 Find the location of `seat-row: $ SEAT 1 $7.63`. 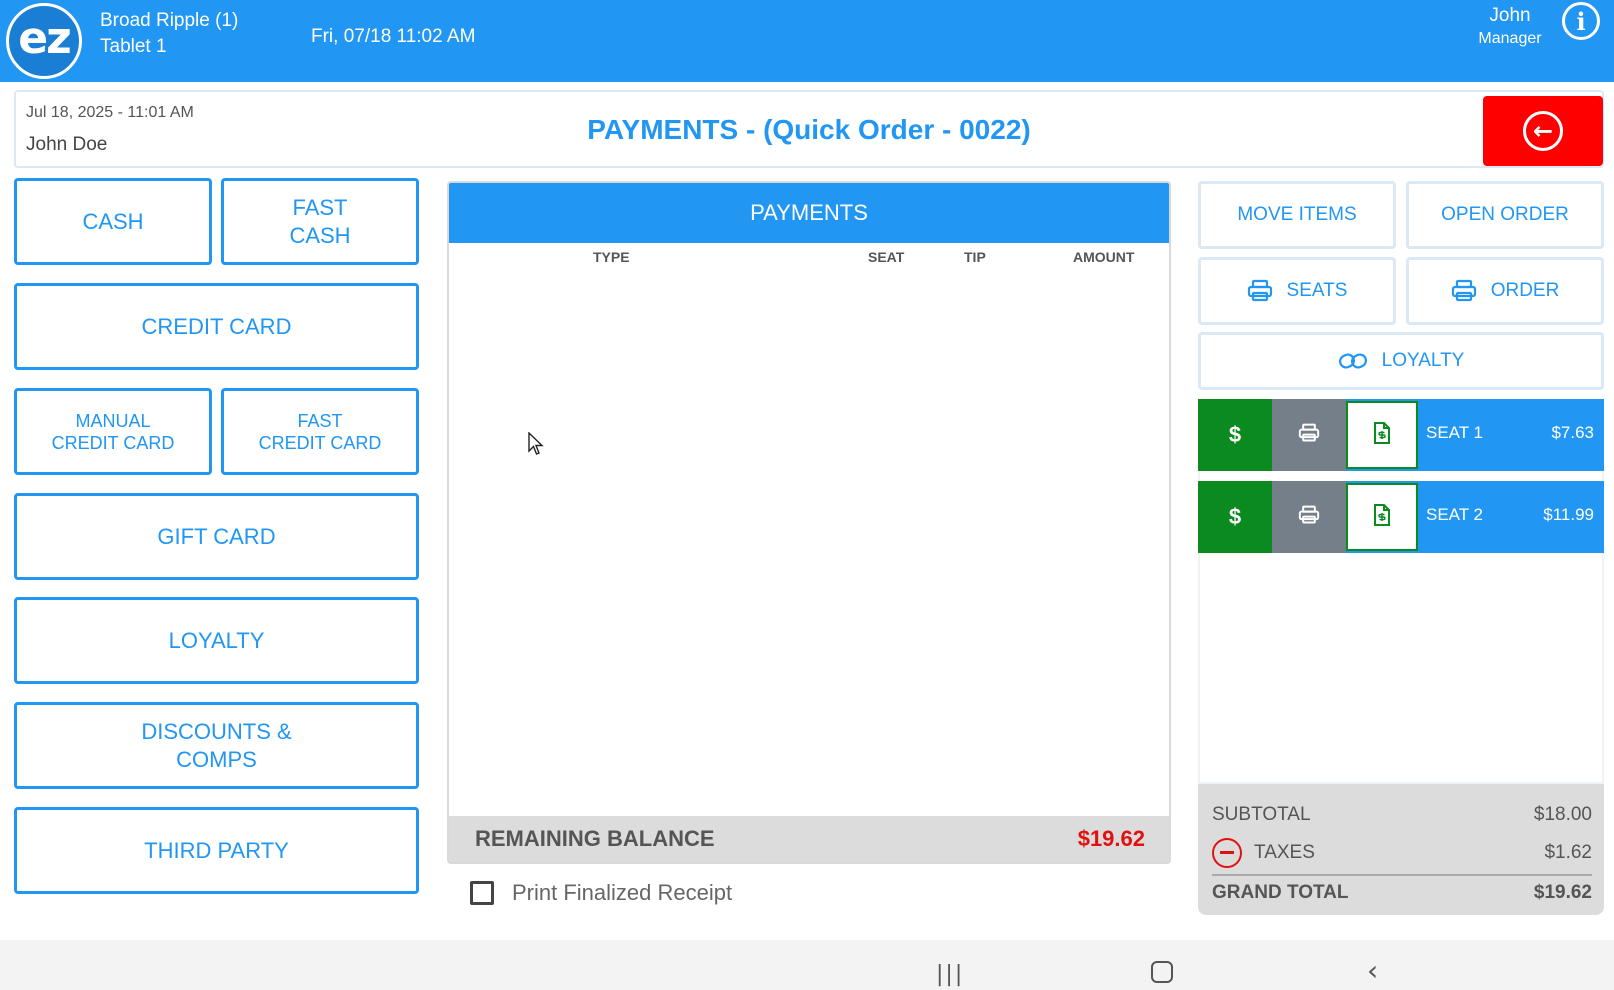

seat-row: $ SEAT 1 $7.63 is located at coordinates (1401, 435).